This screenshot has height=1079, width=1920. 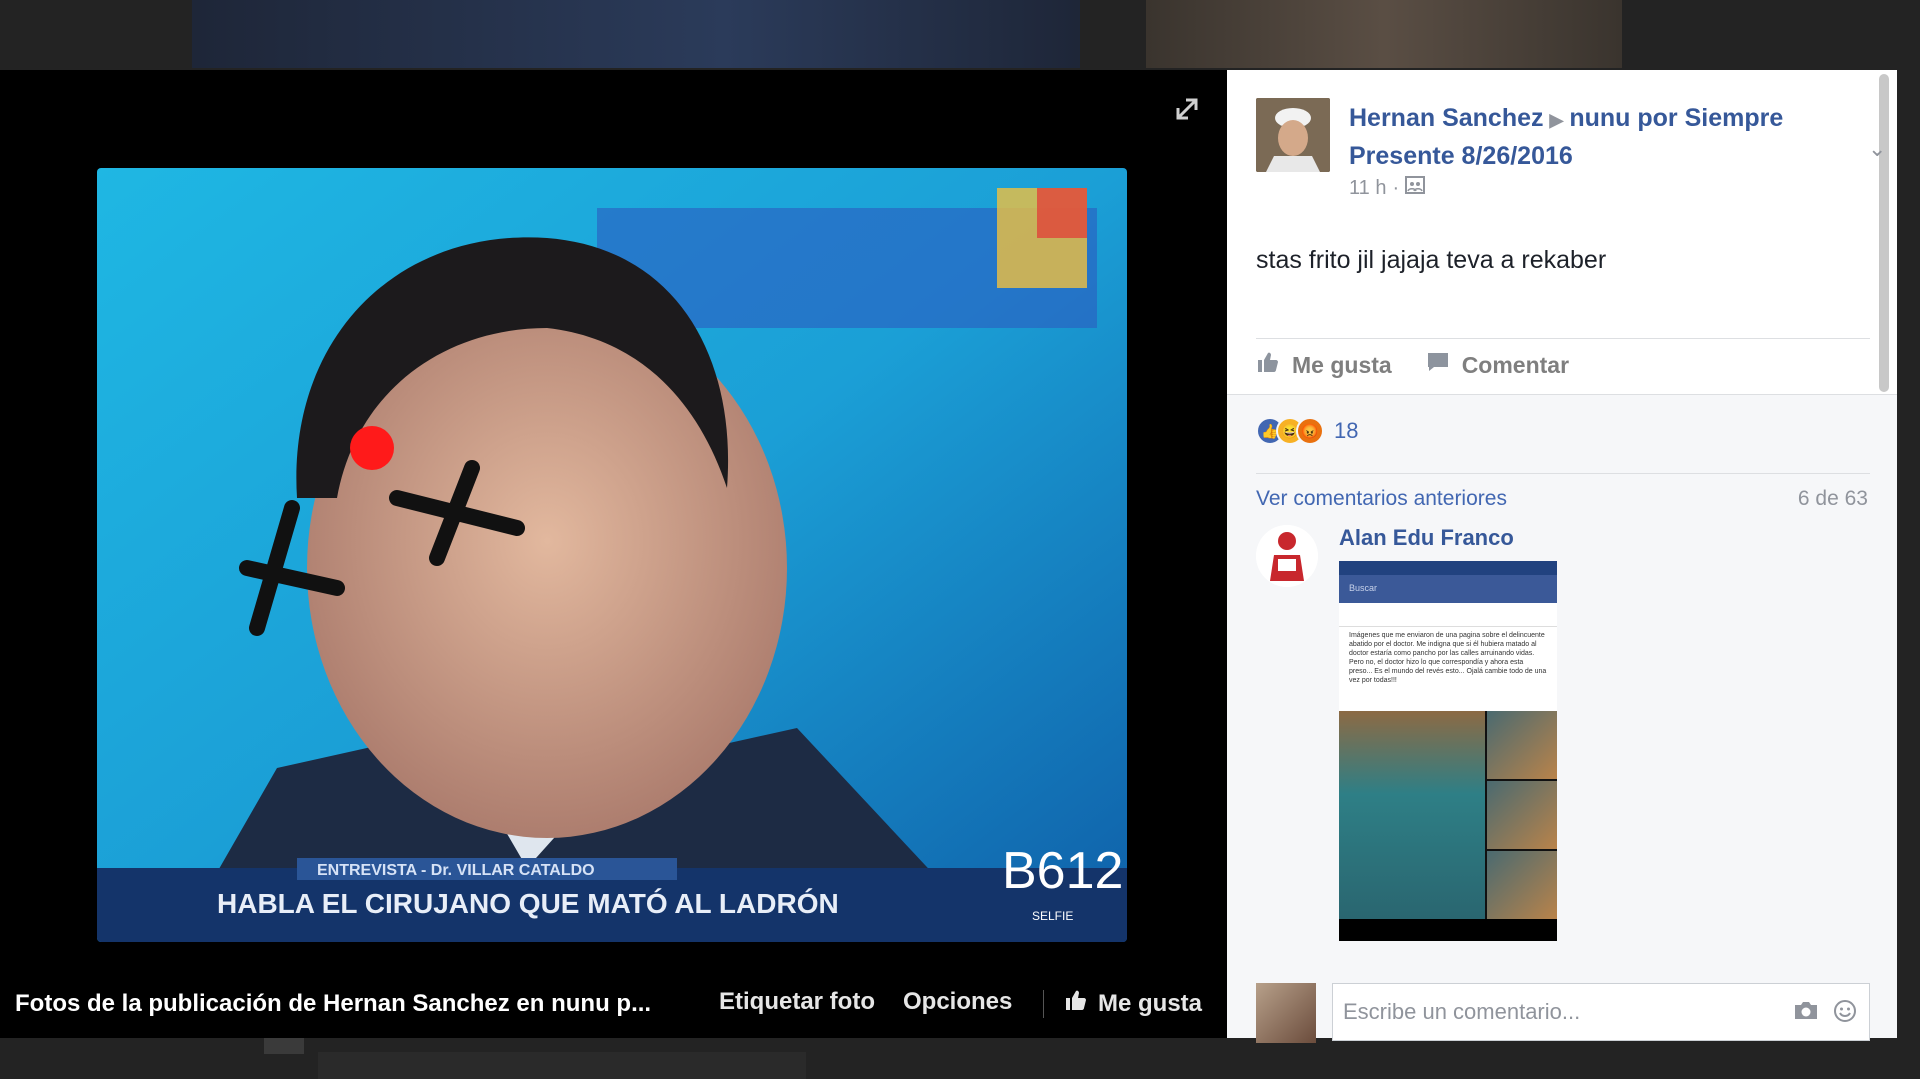 I want to click on angry-reaction-icon: 😡, so click(x=1310, y=431).